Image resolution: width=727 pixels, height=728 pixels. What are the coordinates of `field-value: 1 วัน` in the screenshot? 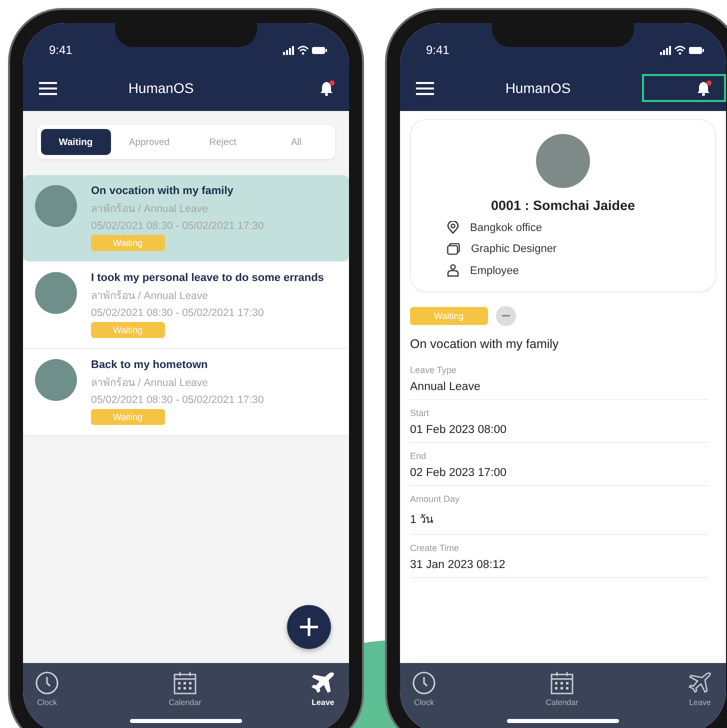 It's located at (422, 520).